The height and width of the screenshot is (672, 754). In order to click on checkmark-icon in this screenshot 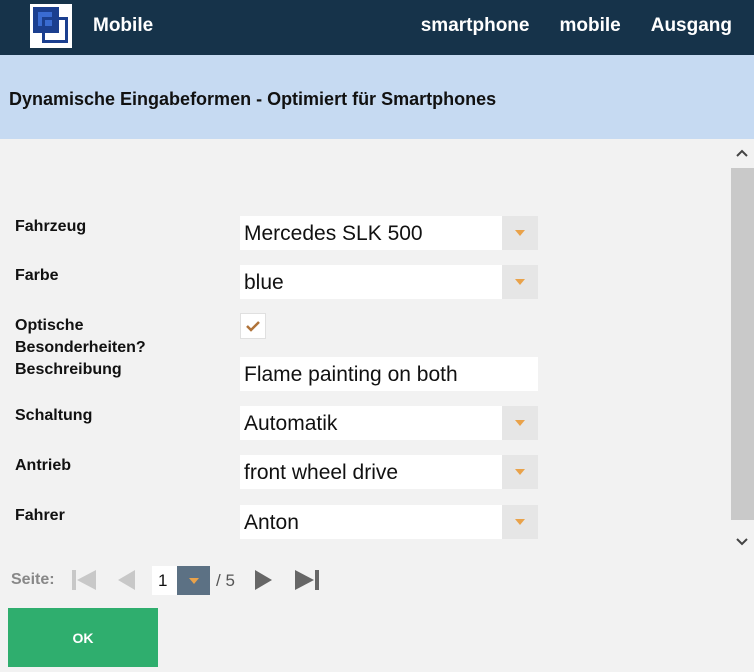, I will do `click(253, 326)`.